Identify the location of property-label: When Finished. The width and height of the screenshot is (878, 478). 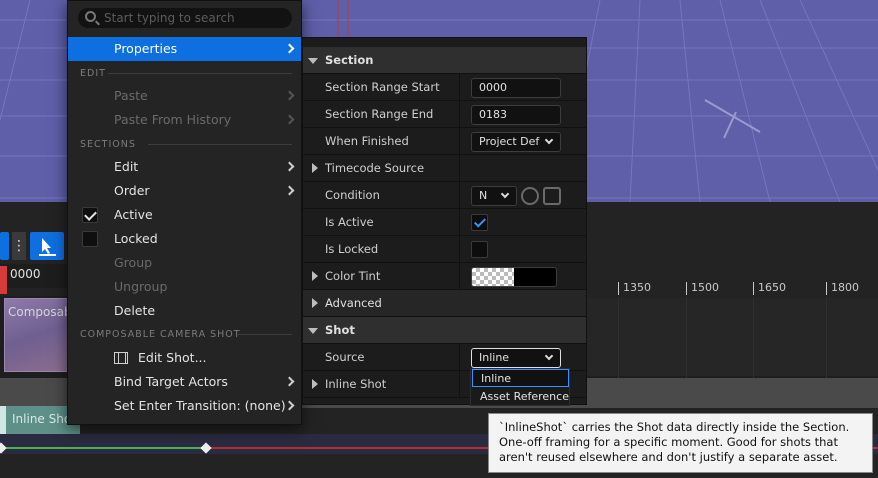
(367, 141).